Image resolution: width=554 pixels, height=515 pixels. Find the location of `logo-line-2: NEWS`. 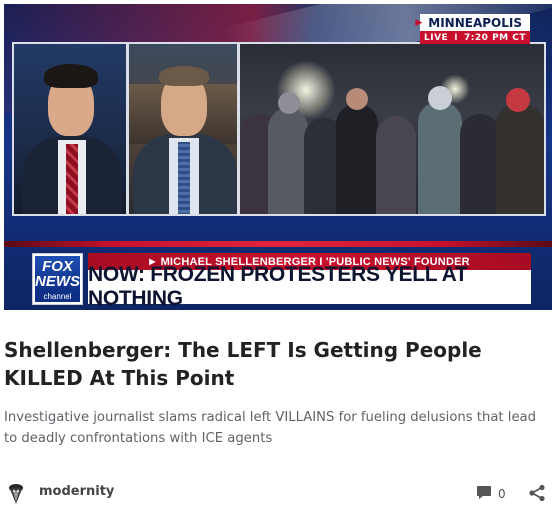

logo-line-2: NEWS is located at coordinates (57, 281).